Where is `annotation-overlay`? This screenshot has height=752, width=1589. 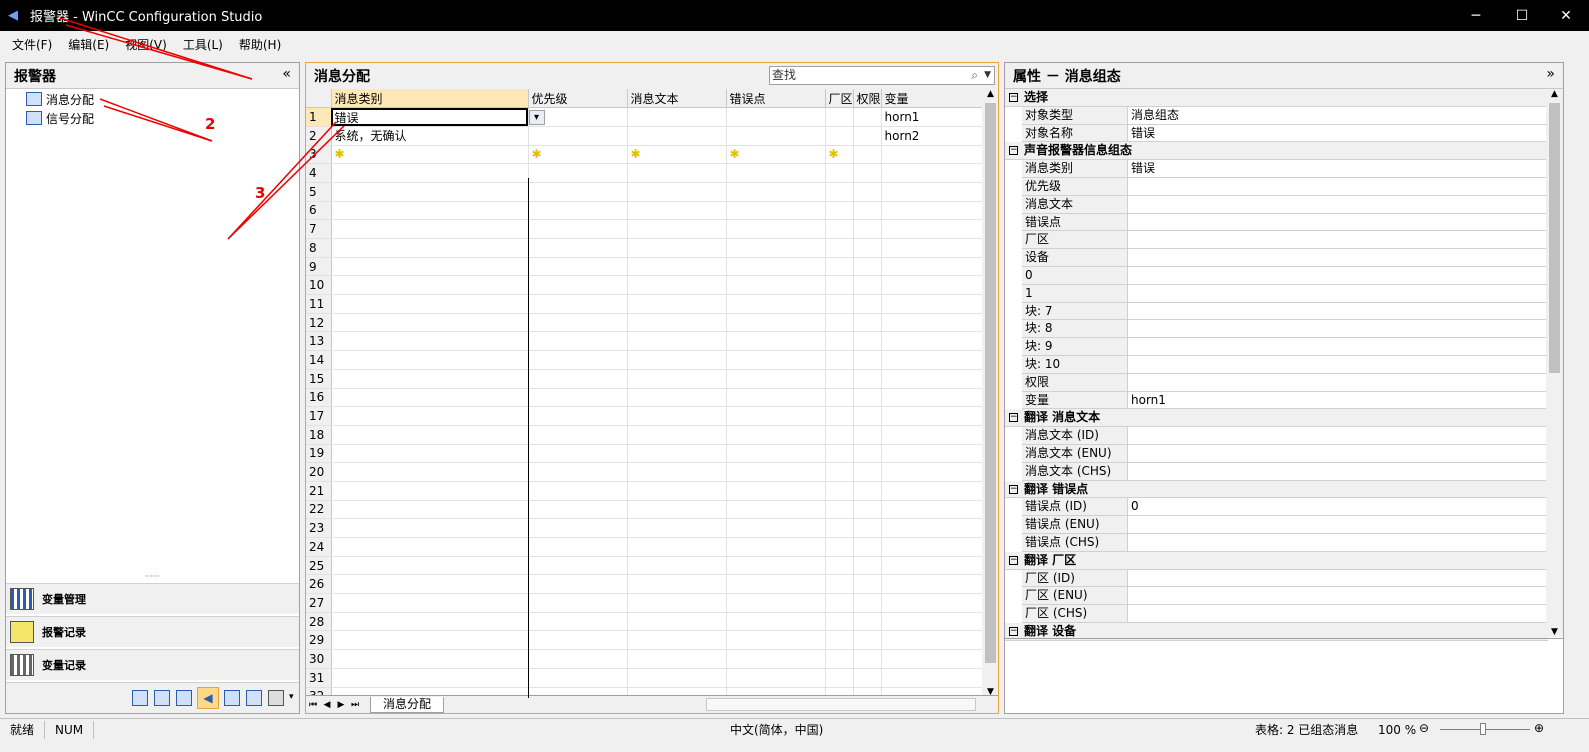 annotation-overlay is located at coordinates (202, 128).